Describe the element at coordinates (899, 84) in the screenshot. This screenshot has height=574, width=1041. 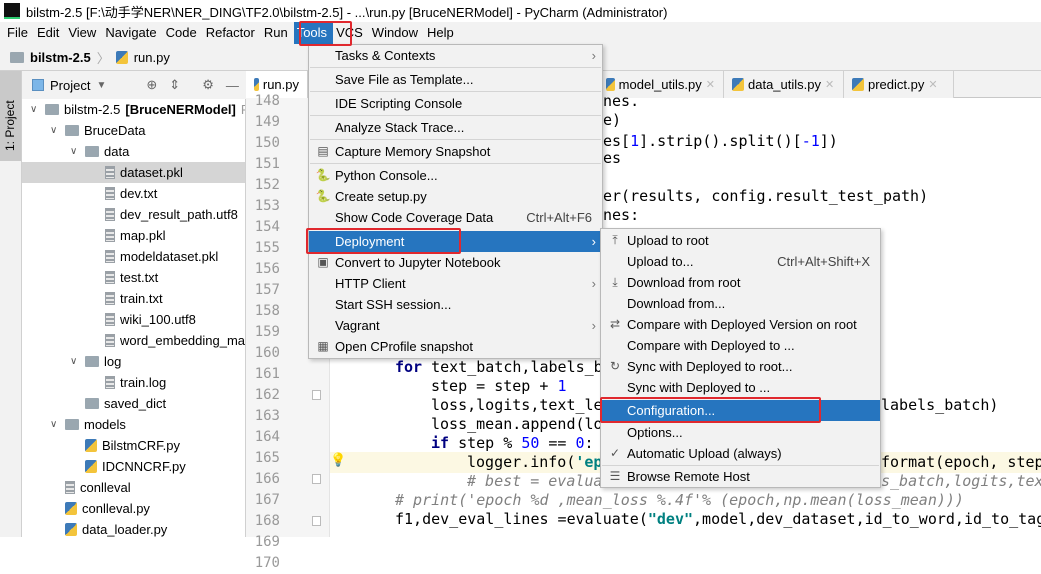
I see `tab-predict: predict.py ✕` at that location.